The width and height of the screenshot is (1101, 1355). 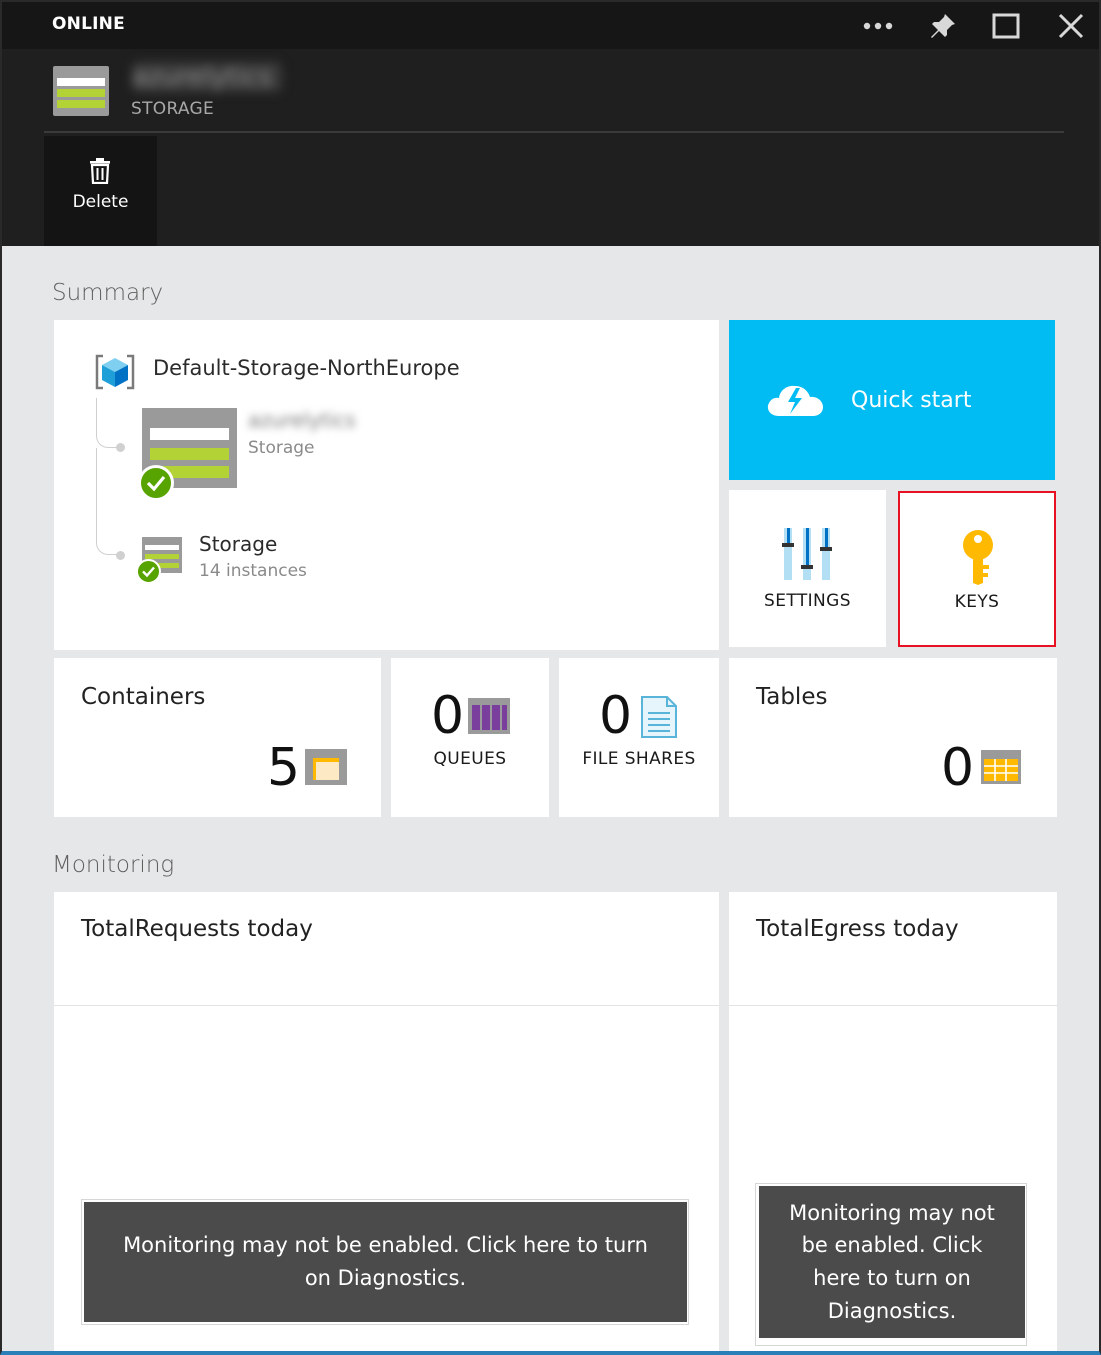 What do you see at coordinates (977, 602) in the screenshot?
I see `keys-label: KEYS` at bounding box center [977, 602].